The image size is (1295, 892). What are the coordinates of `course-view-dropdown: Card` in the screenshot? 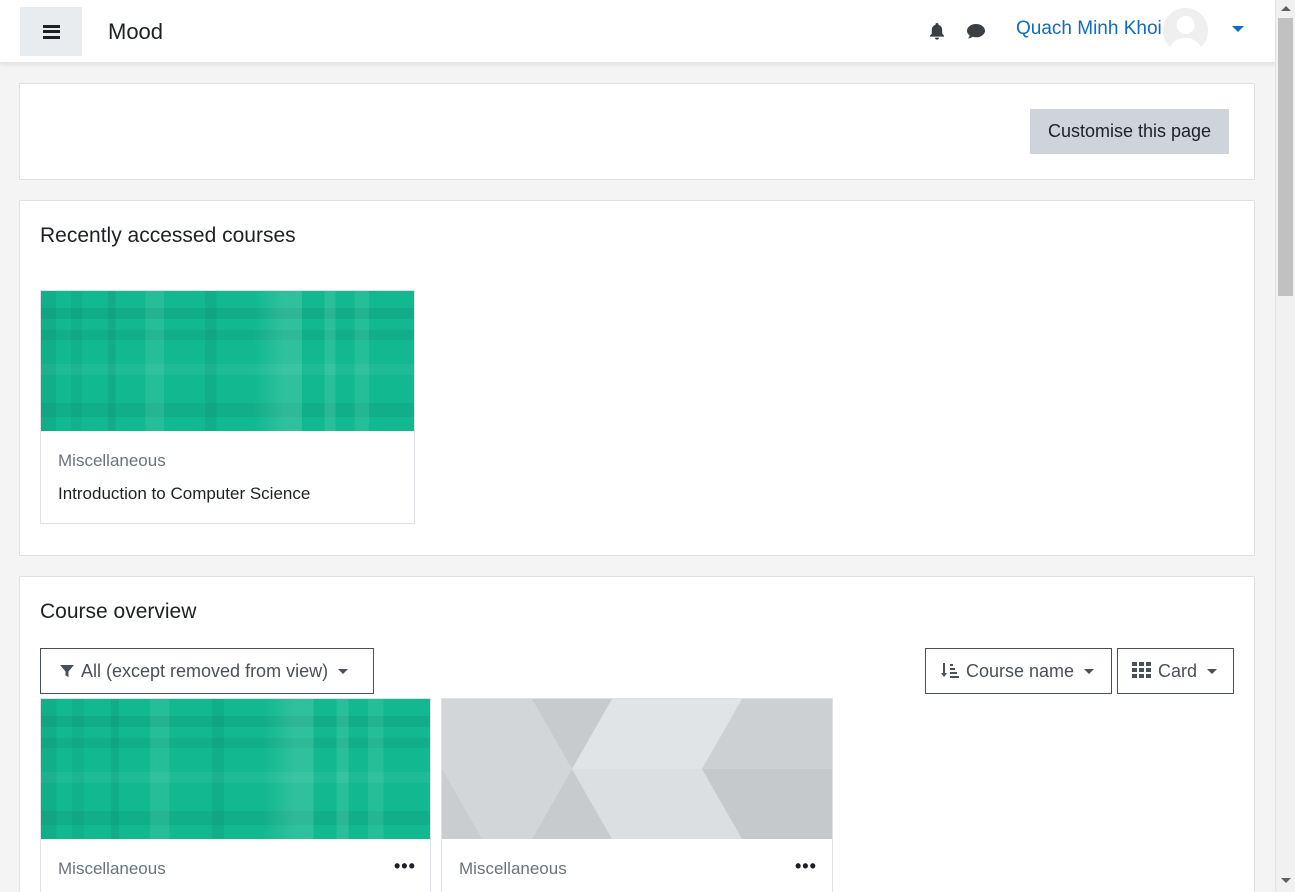 It's located at (1175, 671).